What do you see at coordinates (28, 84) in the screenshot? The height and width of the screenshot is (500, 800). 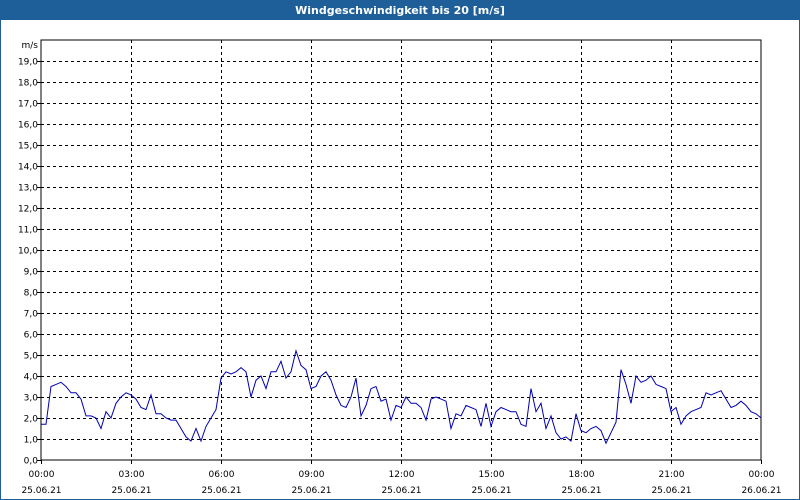 I see `y-tick-label: 18,0` at bounding box center [28, 84].